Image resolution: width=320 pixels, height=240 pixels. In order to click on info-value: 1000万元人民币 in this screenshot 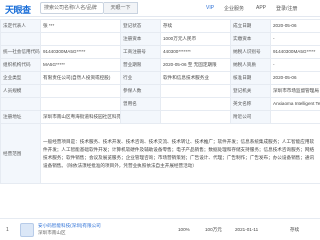, I will do `click(195, 39)`.